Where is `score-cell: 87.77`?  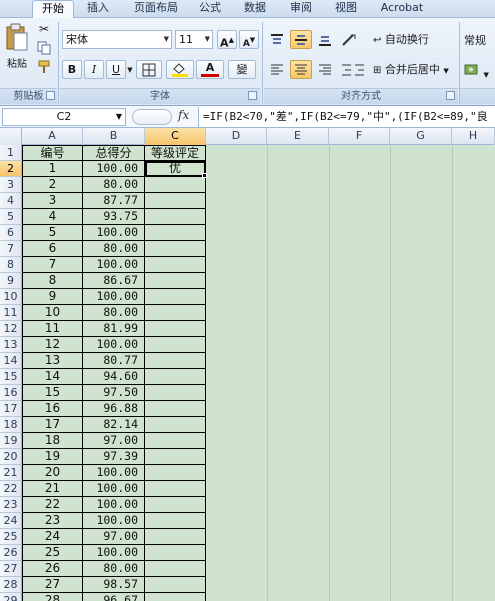 score-cell: 87.77 is located at coordinates (114, 201).